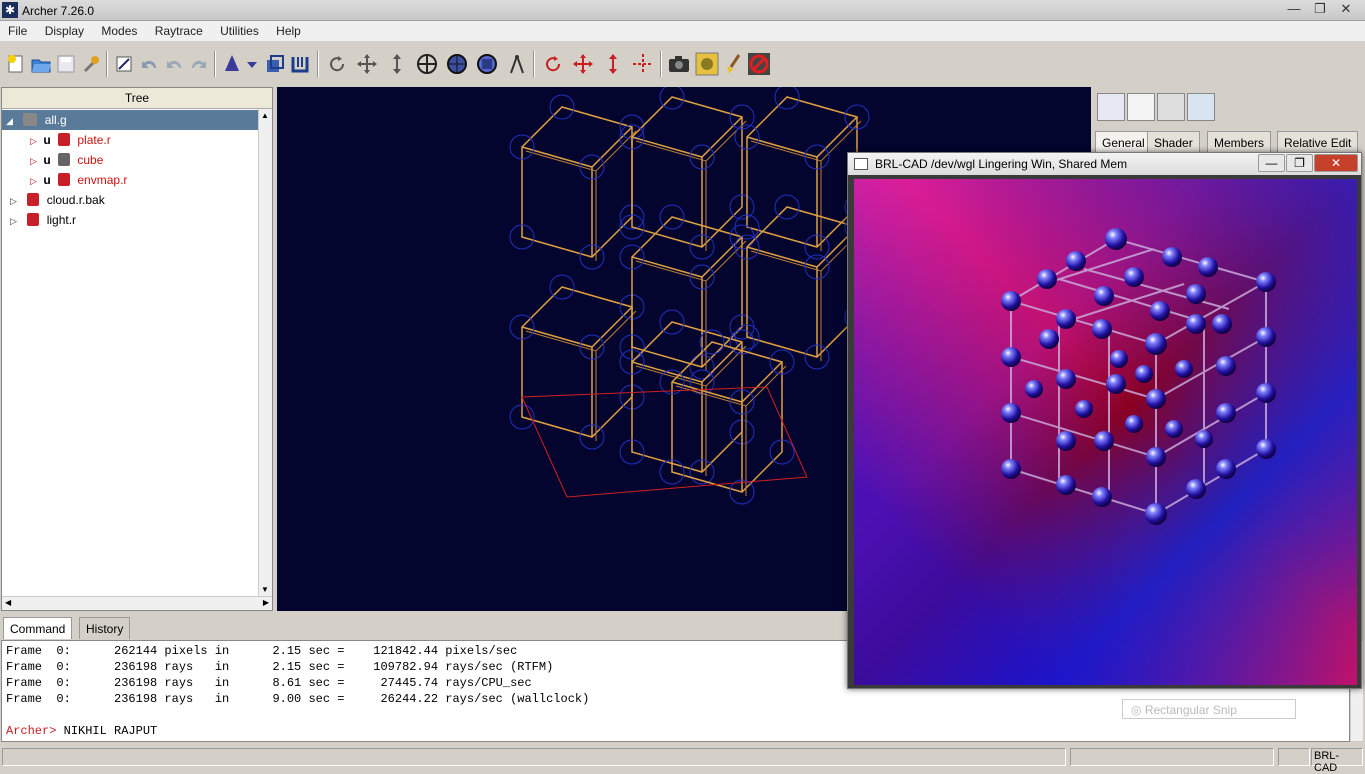 The image size is (1365, 774). I want to click on tab-relative-edit: Relative Edit, so click(1318, 142).